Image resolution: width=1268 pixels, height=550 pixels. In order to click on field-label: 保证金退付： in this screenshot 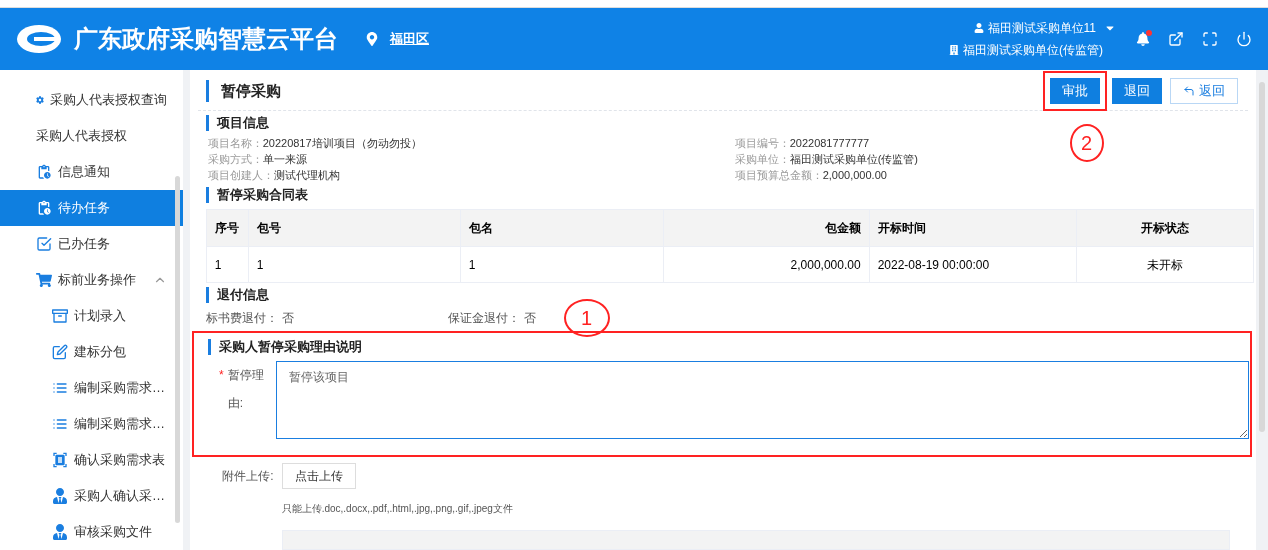, I will do `click(483, 318)`.